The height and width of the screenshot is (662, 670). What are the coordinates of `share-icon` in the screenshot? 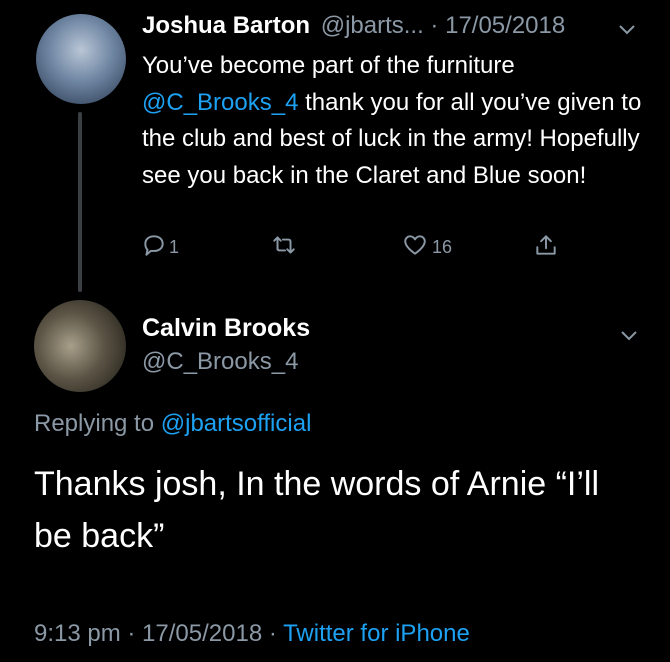 It's located at (546, 247).